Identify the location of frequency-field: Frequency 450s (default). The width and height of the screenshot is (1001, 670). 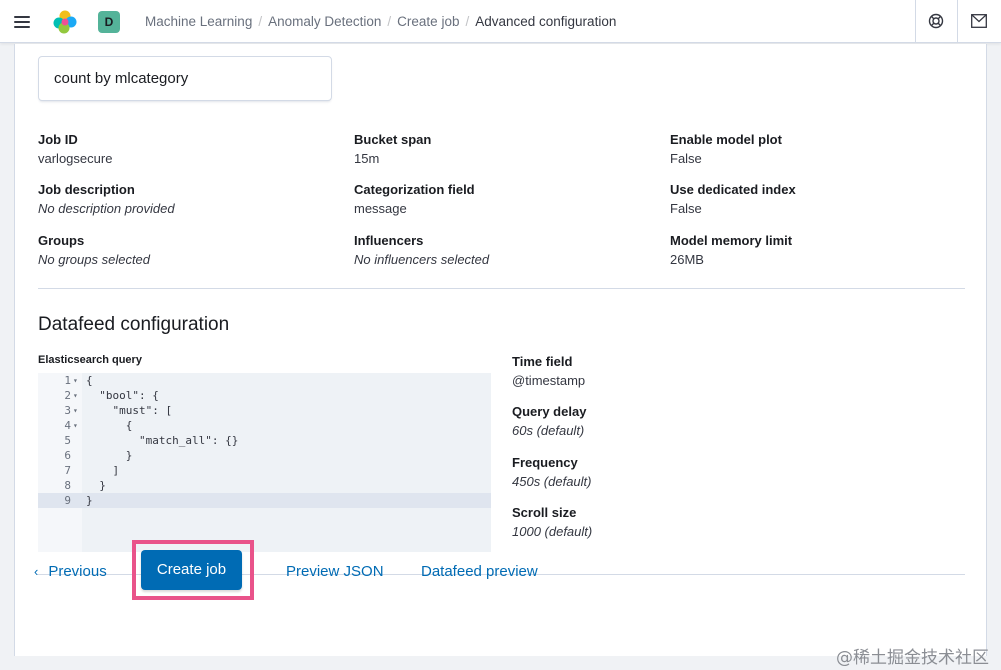
(552, 473).